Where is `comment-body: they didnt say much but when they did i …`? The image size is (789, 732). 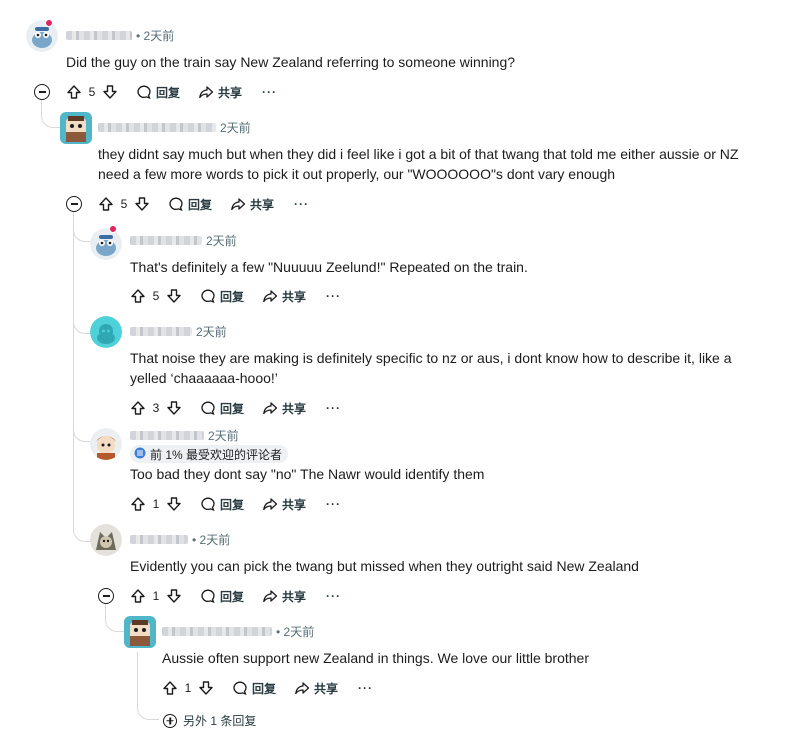
comment-body: they didnt say much but when they did i … is located at coordinates (418, 164).